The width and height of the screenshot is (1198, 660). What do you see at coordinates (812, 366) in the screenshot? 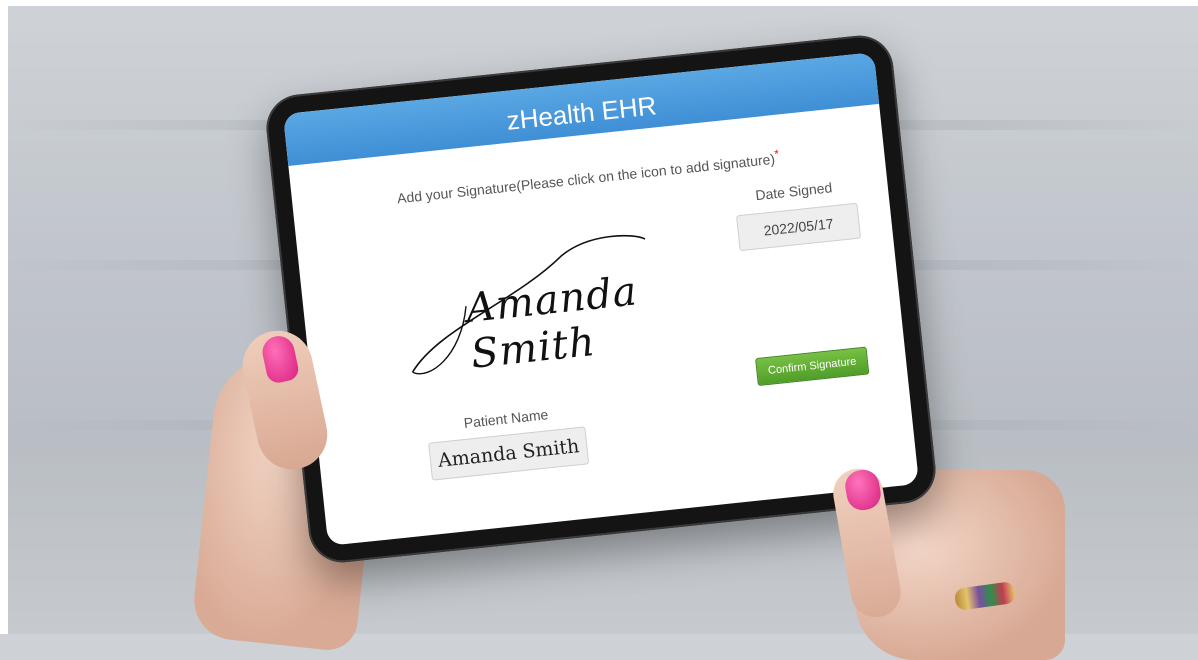
I see `confirm-signature-button: Confirm Signature` at bounding box center [812, 366].